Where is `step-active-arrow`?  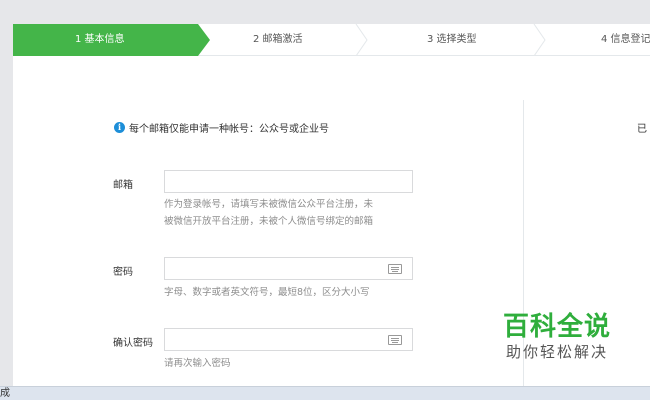
step-active-arrow is located at coordinates (204, 40).